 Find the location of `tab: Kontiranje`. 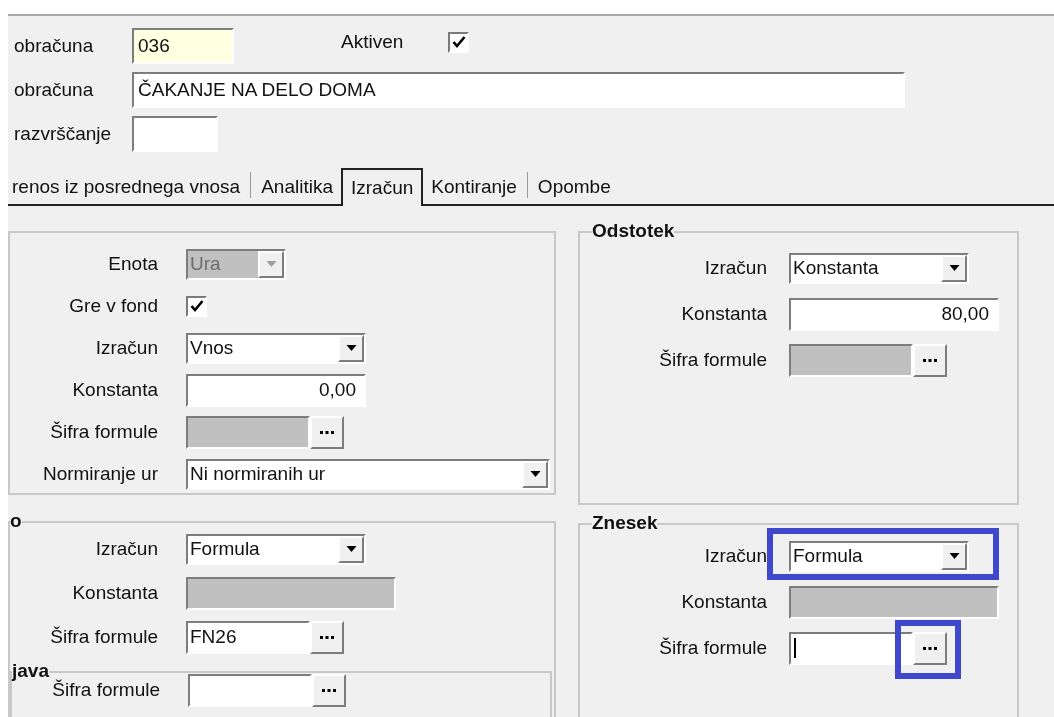

tab: Kontiranje is located at coordinates (474, 187).